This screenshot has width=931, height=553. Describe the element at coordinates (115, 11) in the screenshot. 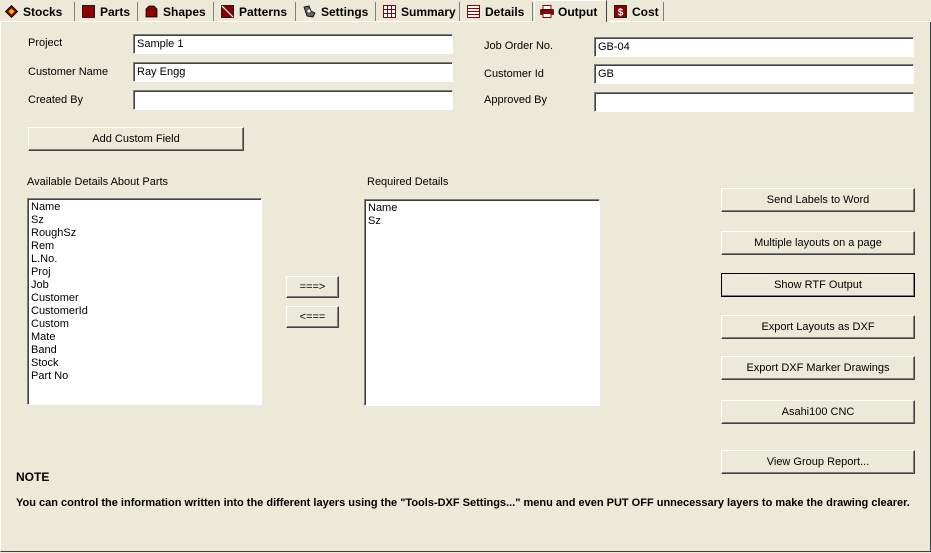

I see `tab-label: Parts` at that location.